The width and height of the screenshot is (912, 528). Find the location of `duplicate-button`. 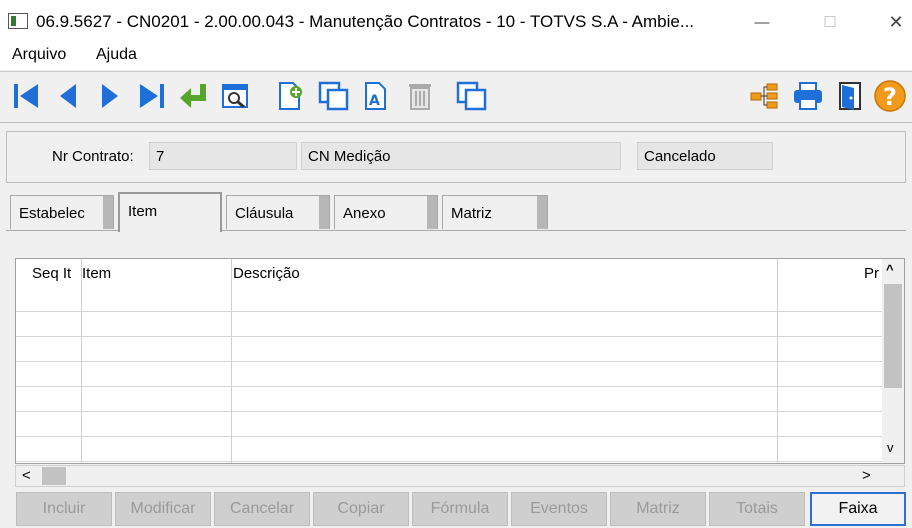

duplicate-button is located at coordinates (472, 96).